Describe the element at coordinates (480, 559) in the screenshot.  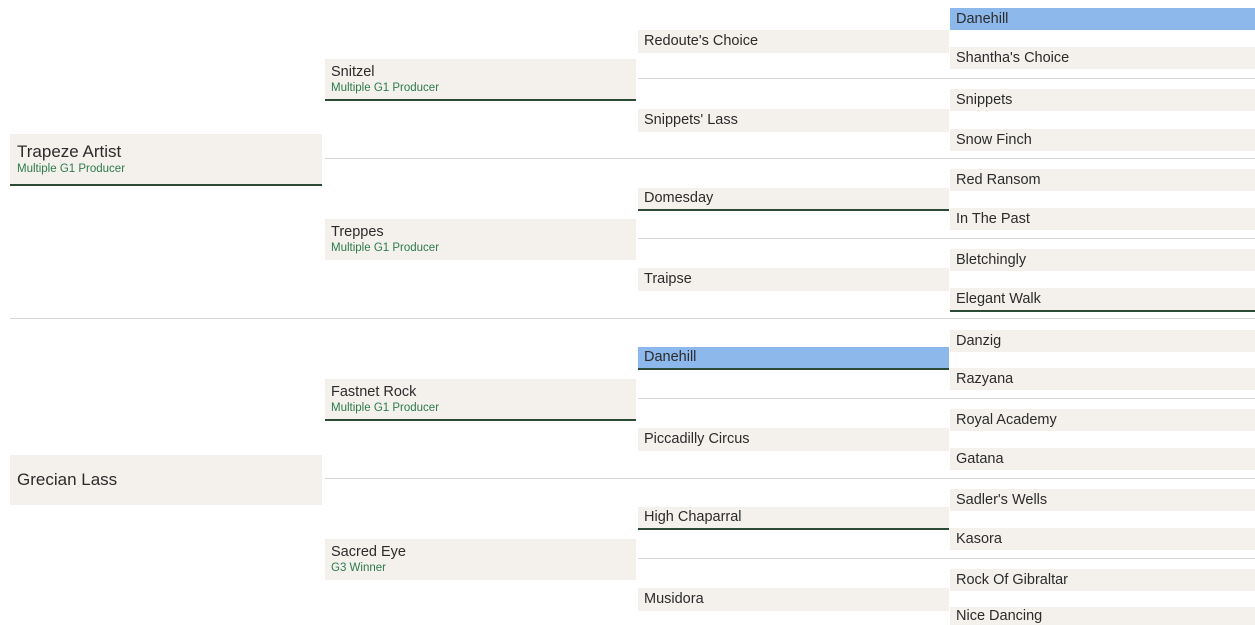
I see `pedigree-dam-dam: Sacred Eye G3 Winner` at that location.